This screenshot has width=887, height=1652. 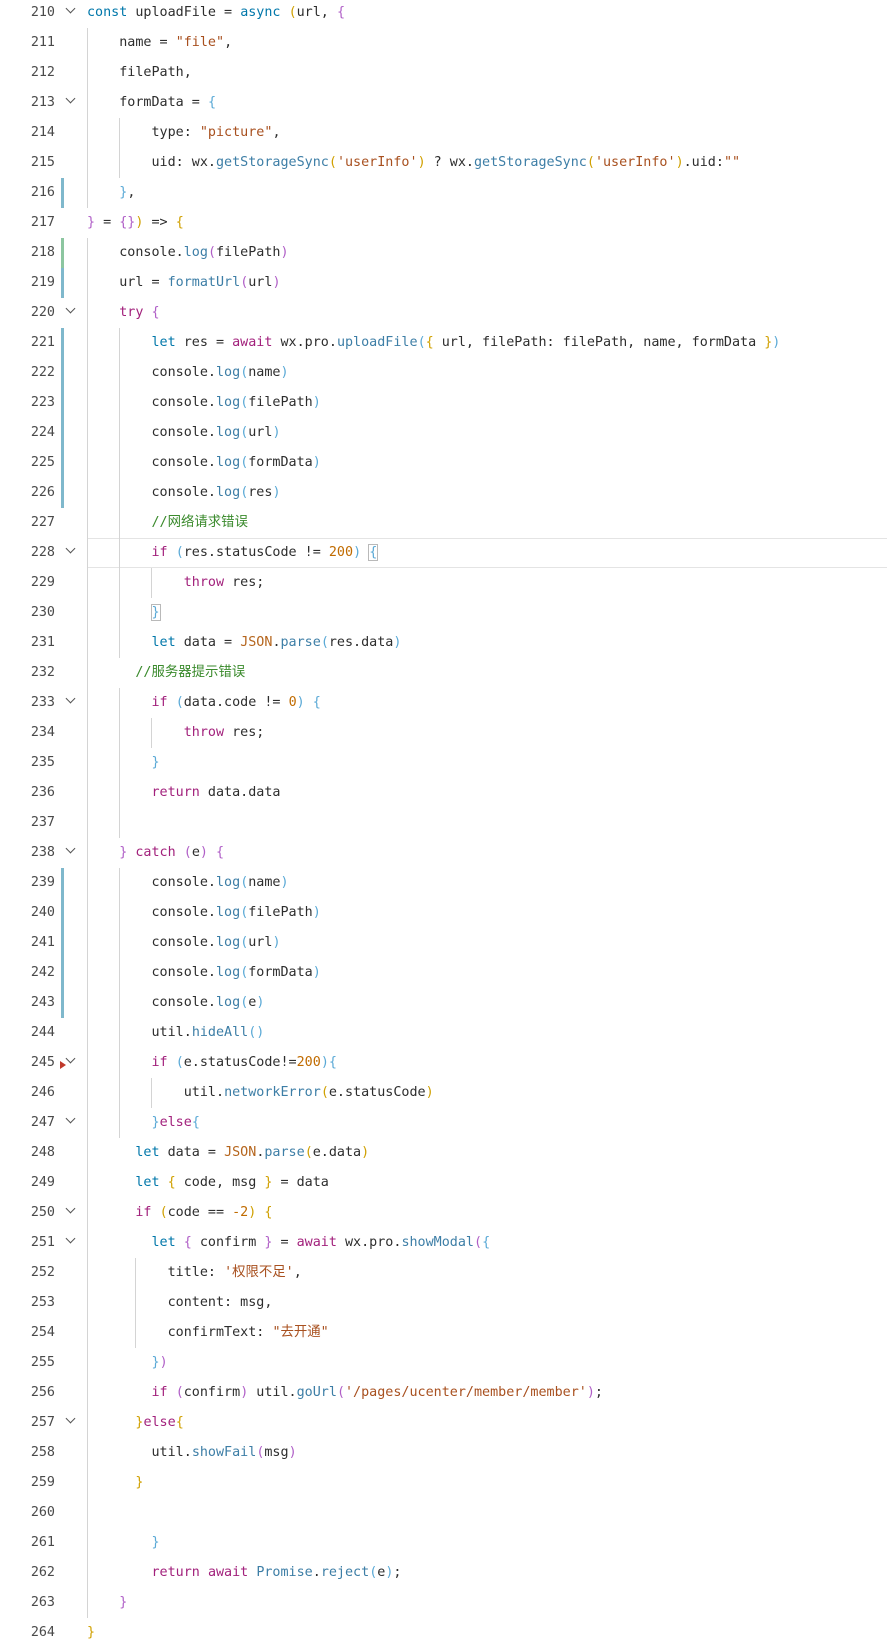 I want to click on code-line: 241 console.log(url), so click(x=443, y=943).